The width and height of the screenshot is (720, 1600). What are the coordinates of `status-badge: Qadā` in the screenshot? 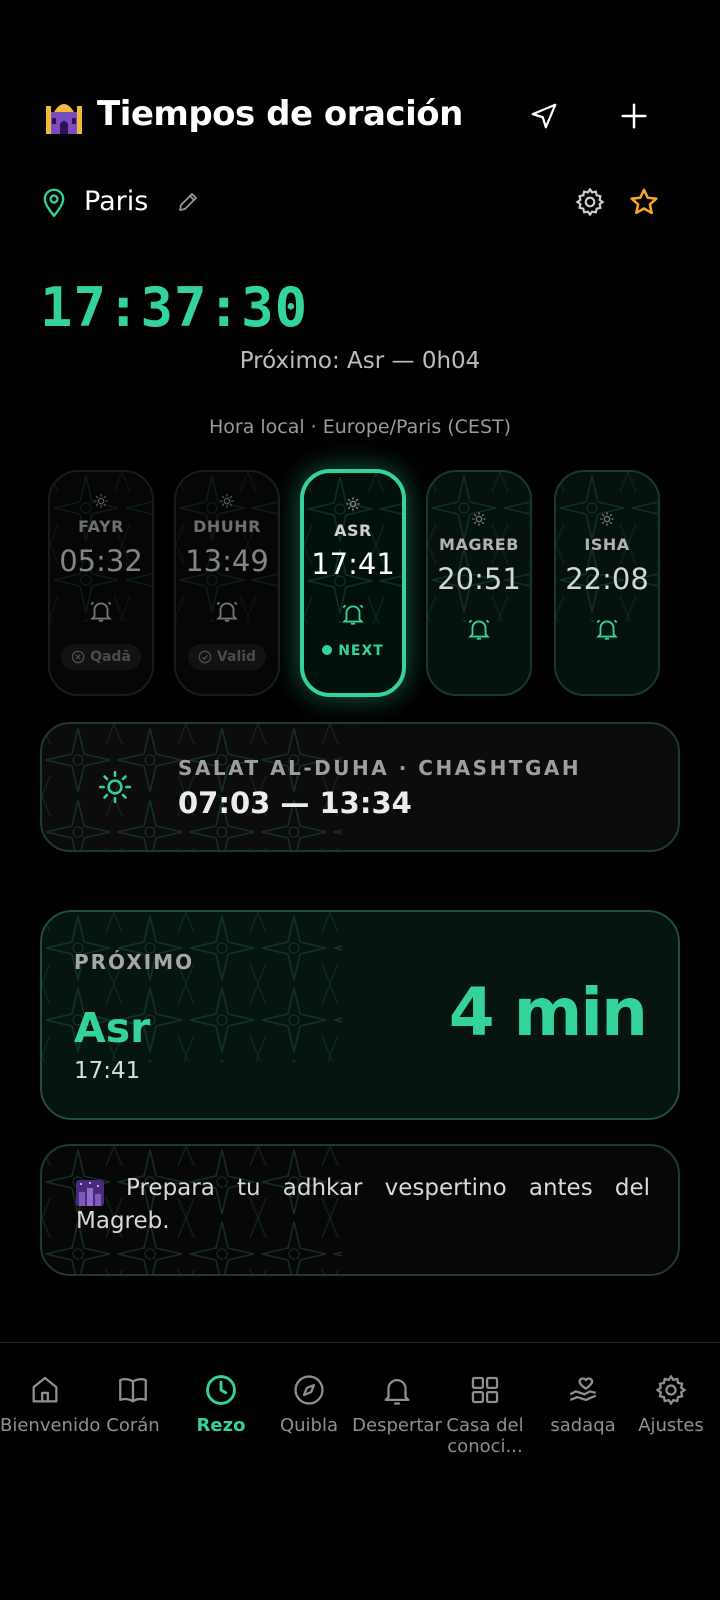 It's located at (101, 657).